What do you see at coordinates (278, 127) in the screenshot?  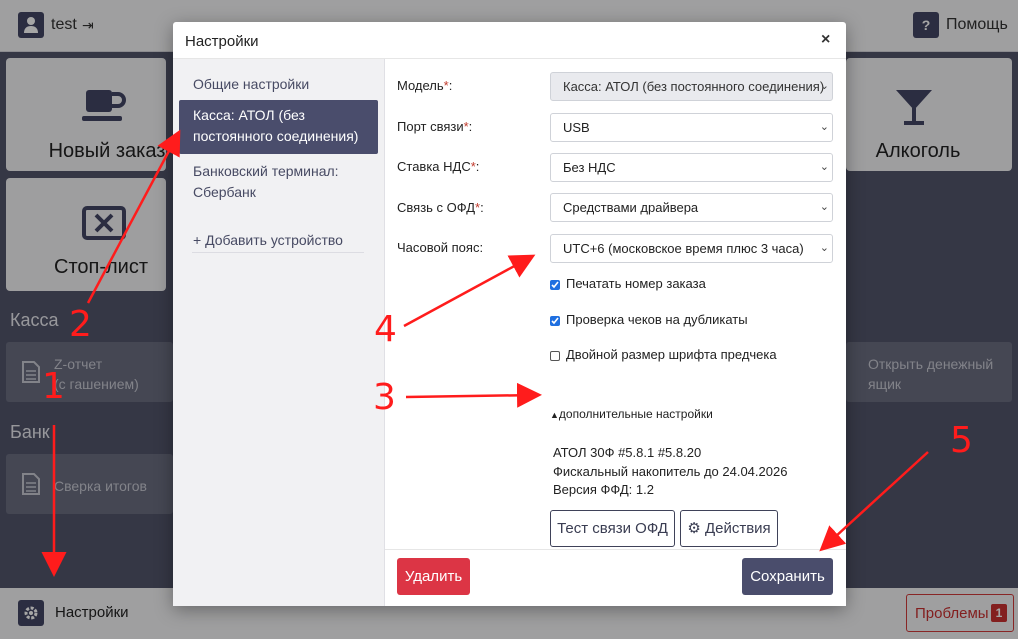 I see `sidebar-item-kassa: Касса: АТОЛ (без постоянного соединения)` at bounding box center [278, 127].